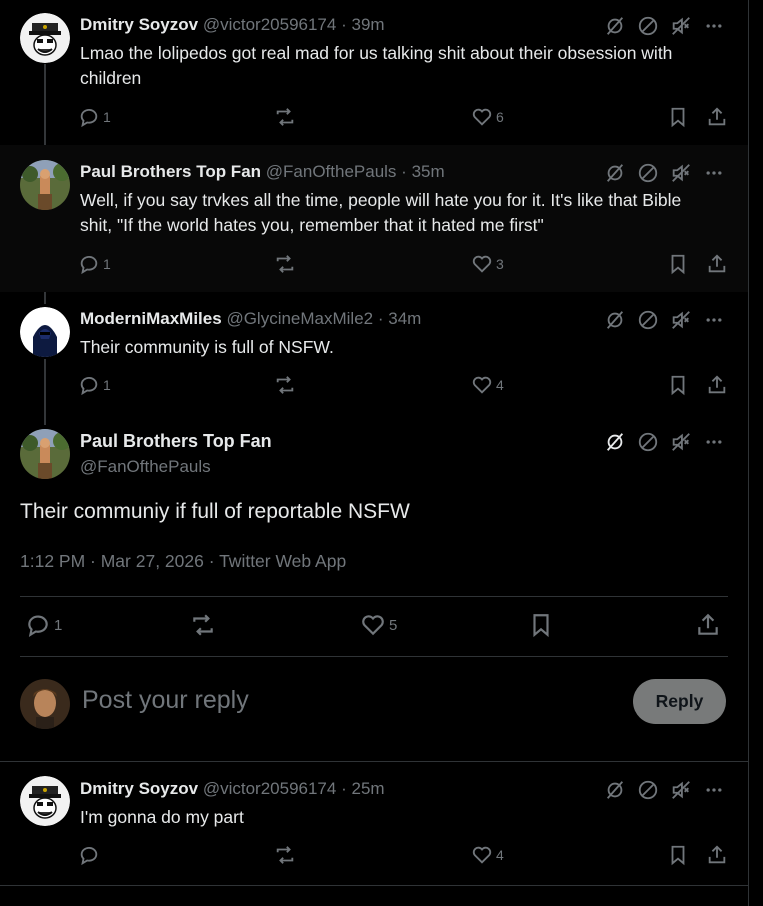 The image size is (763, 906). Describe the element at coordinates (165, 700) in the screenshot. I see `reply-input: Post your reply` at that location.